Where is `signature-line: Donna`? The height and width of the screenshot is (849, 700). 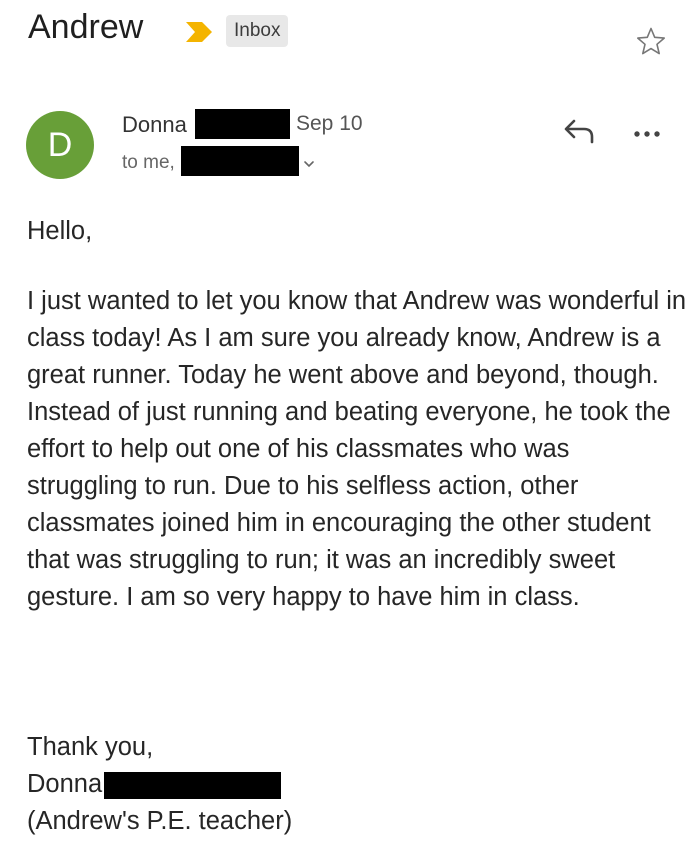
signature-line: Donna is located at coordinates (357, 784).